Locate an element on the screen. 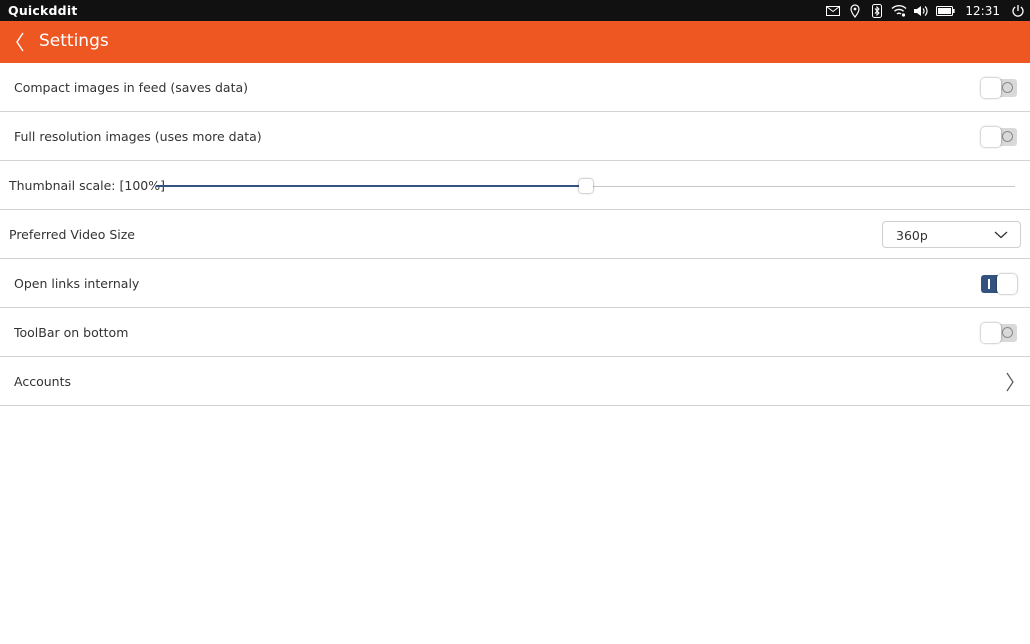 This screenshot has height=644, width=1030. setting-thumbnail-scale: Thumbnail scale: [100%] is located at coordinates (515, 185).